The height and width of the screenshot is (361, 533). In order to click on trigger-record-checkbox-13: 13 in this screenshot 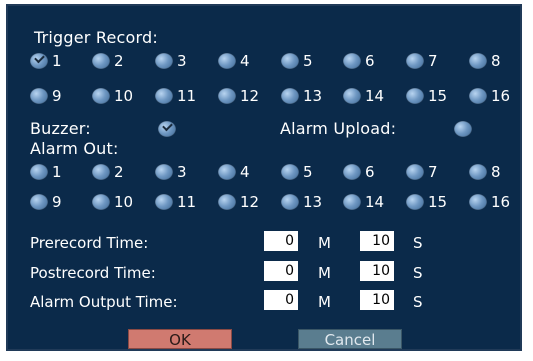, I will do `click(301, 96)`.